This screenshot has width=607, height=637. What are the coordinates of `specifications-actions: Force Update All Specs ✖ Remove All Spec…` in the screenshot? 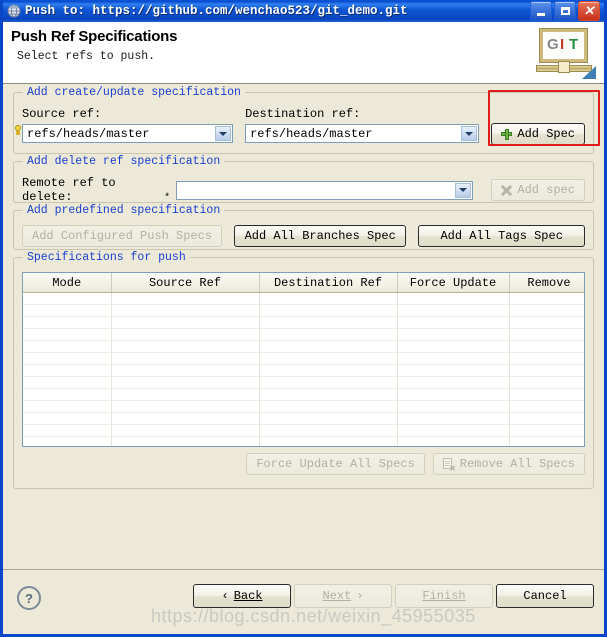 It's located at (303, 464).